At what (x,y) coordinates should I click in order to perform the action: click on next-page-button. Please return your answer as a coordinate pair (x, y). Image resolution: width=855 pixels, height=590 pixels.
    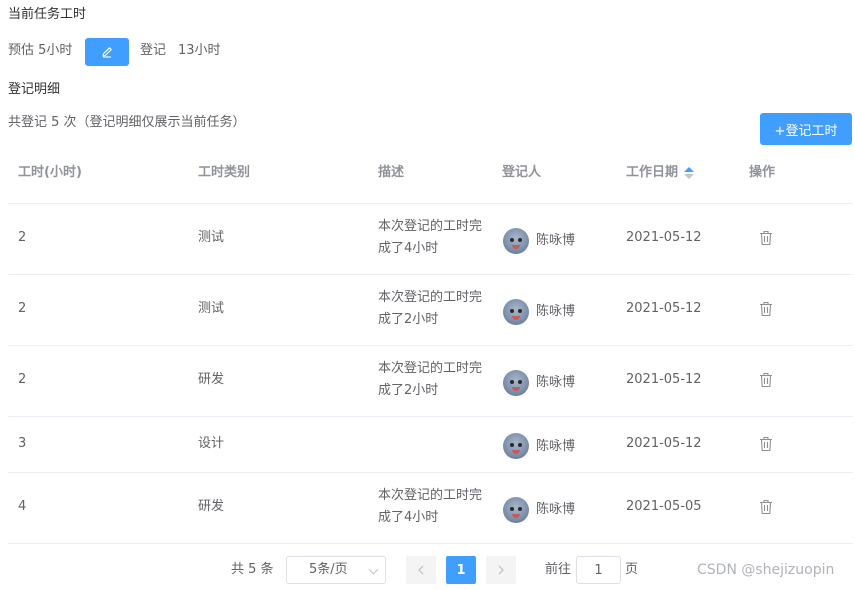
    Looking at the image, I should click on (501, 570).